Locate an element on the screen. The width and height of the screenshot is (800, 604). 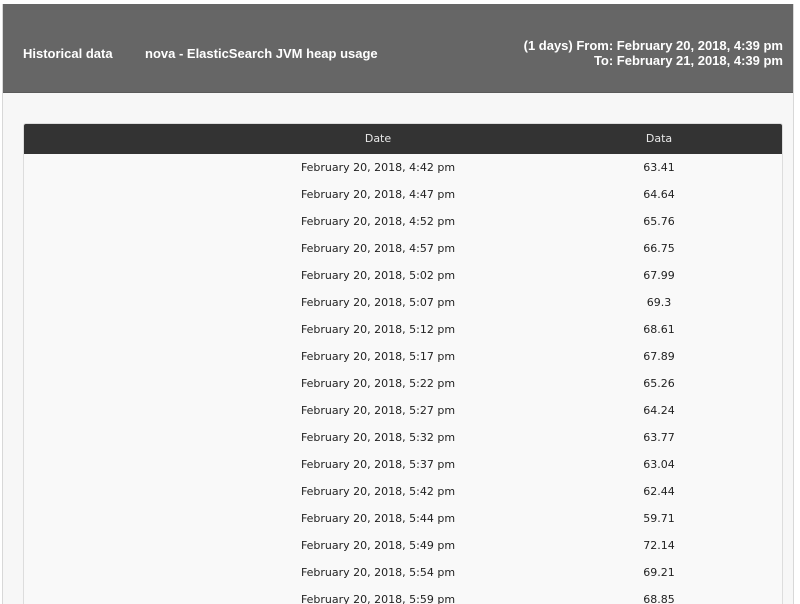
table-row: February 20, 2018, 5:54 pm 69.21 is located at coordinates (403, 572).